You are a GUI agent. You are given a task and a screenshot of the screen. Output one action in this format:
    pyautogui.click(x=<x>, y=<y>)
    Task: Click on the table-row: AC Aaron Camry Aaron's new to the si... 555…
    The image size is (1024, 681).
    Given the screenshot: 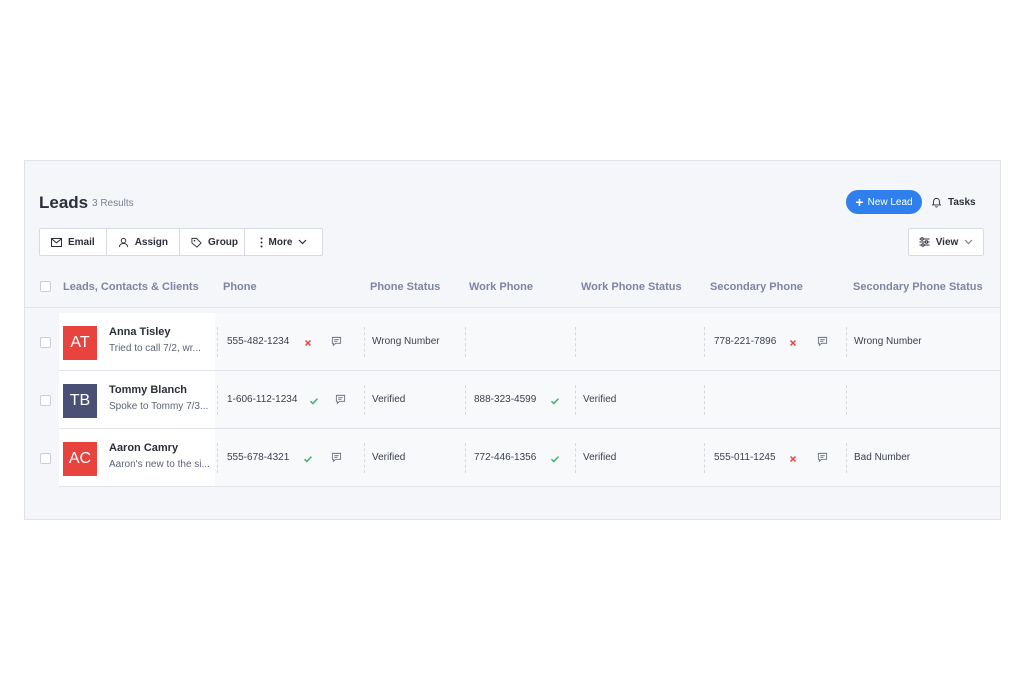 What is the action you would take?
    pyautogui.click(x=529, y=458)
    